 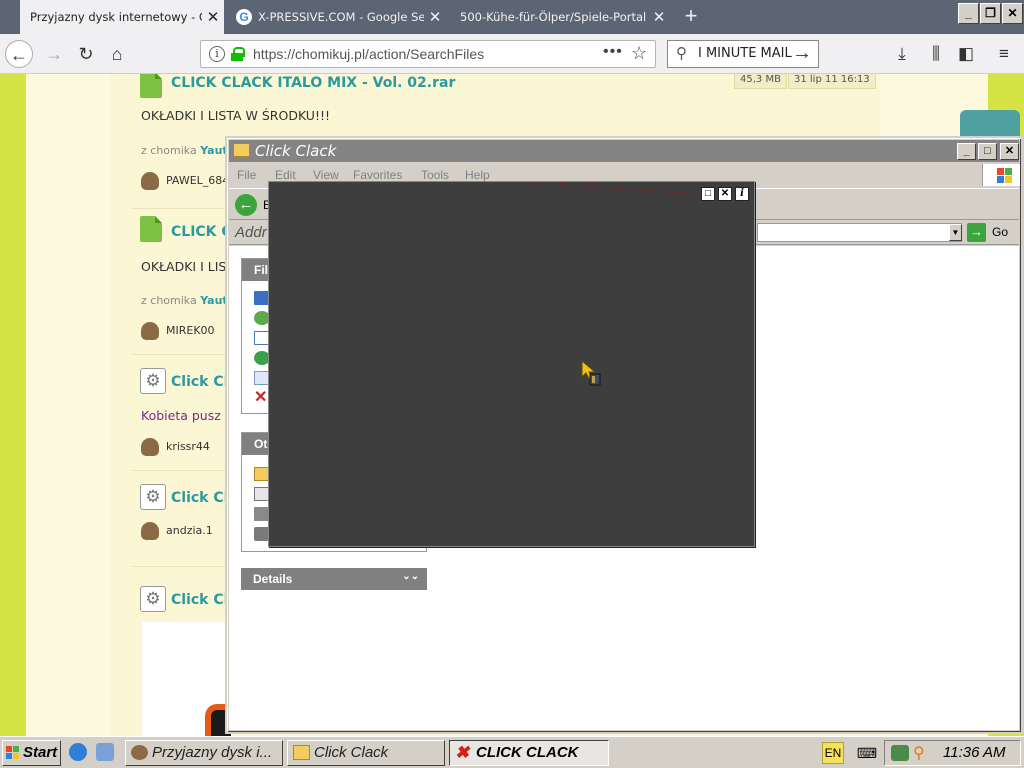 What do you see at coordinates (987, 151) in the screenshot?
I see `explorer-maximize-button: □` at bounding box center [987, 151].